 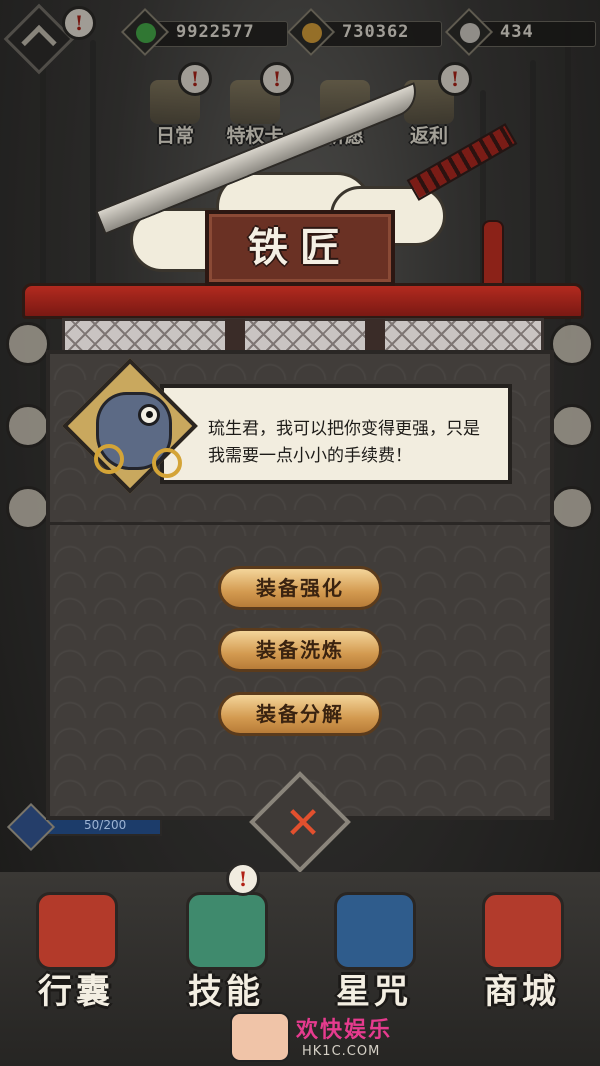 What do you see at coordinates (522, 992) in the screenshot?
I see `nav-shop-label: 商城` at bounding box center [522, 992].